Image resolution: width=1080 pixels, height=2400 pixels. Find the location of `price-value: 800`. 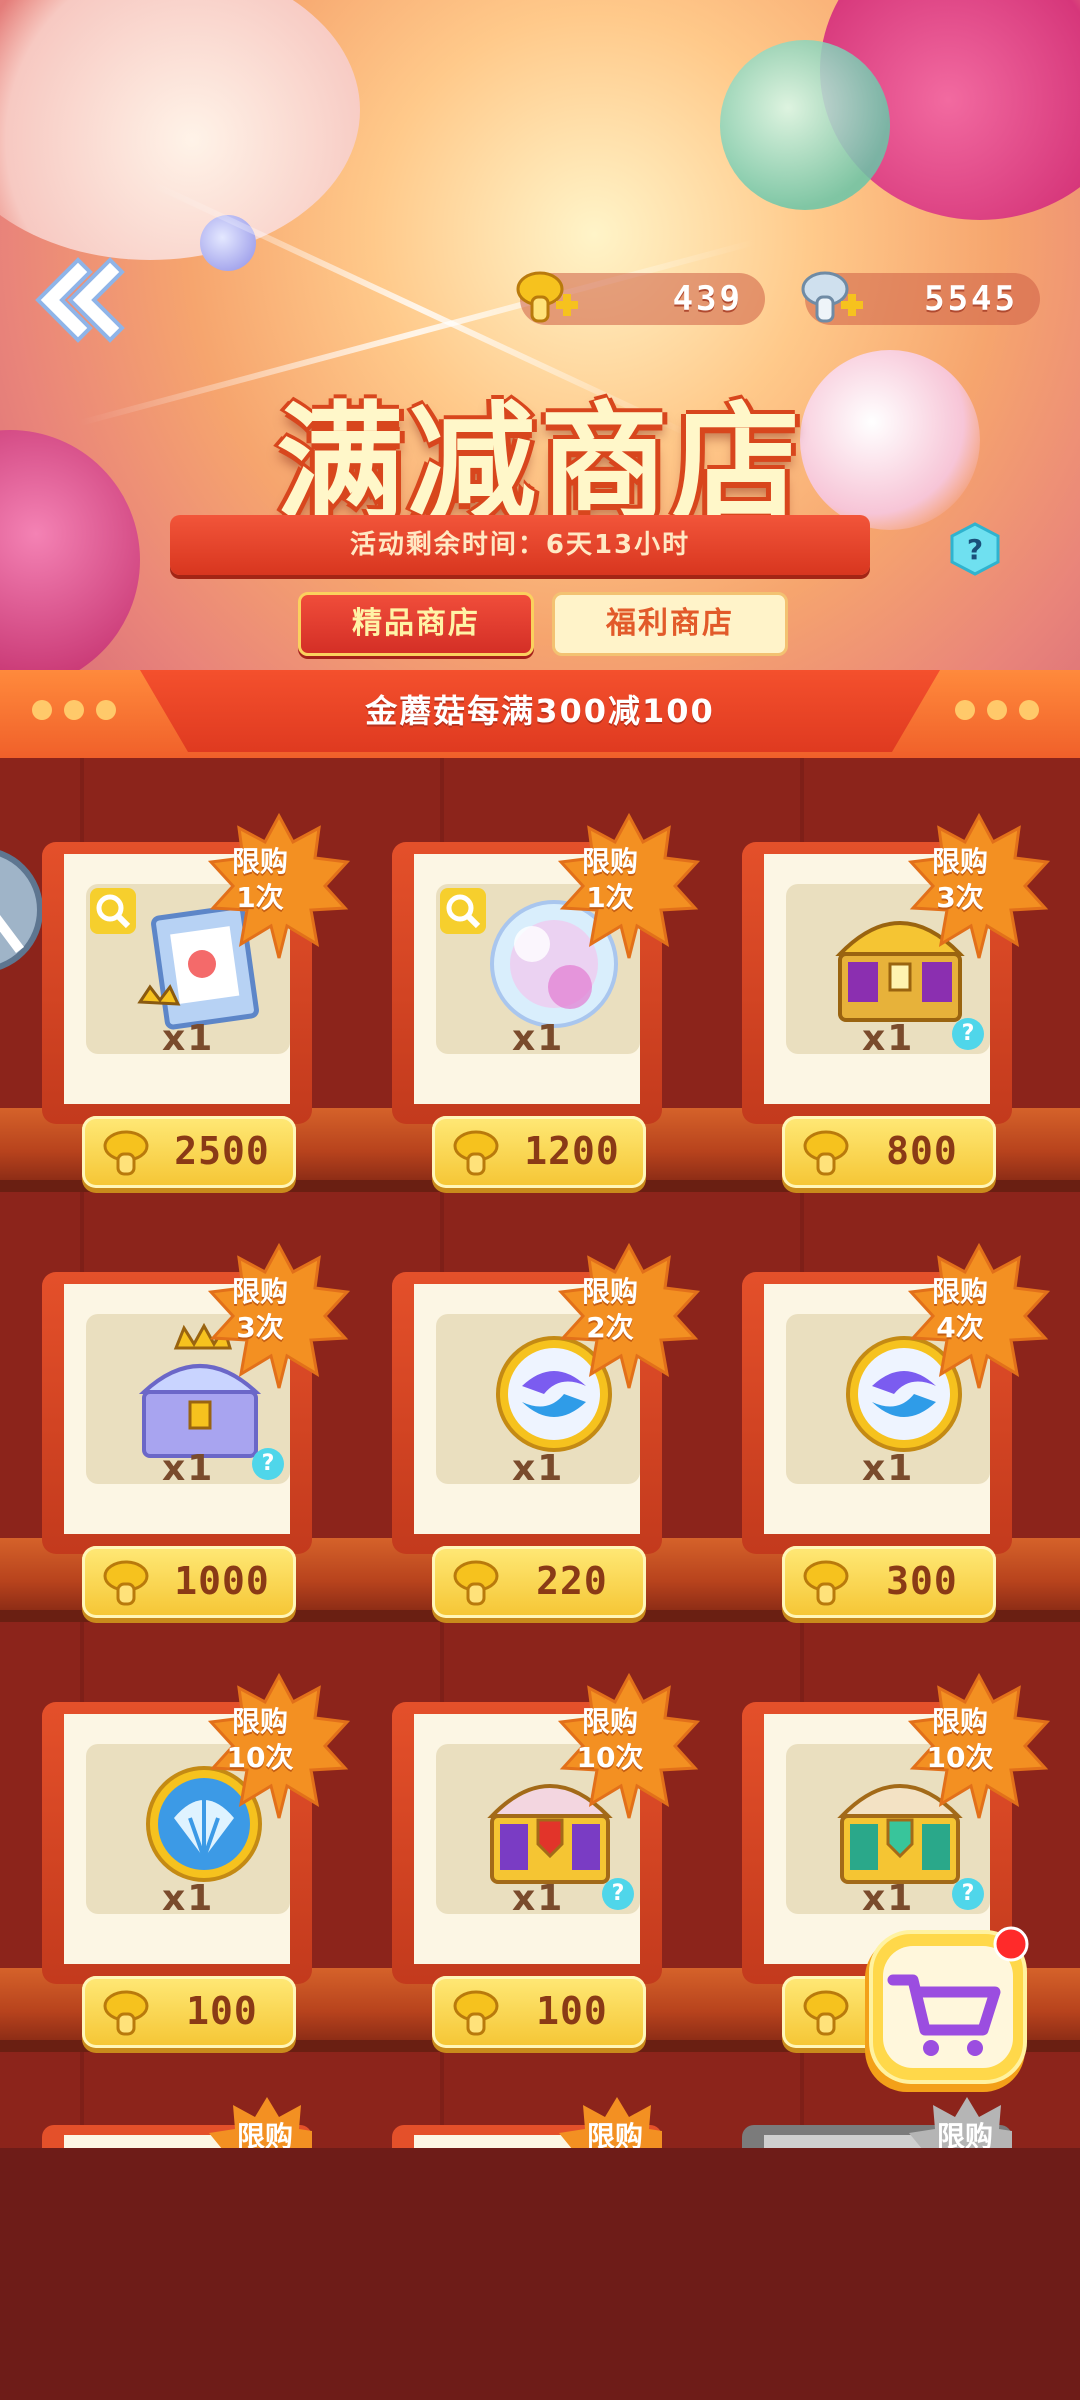

price-value: 800 is located at coordinates (922, 1151).